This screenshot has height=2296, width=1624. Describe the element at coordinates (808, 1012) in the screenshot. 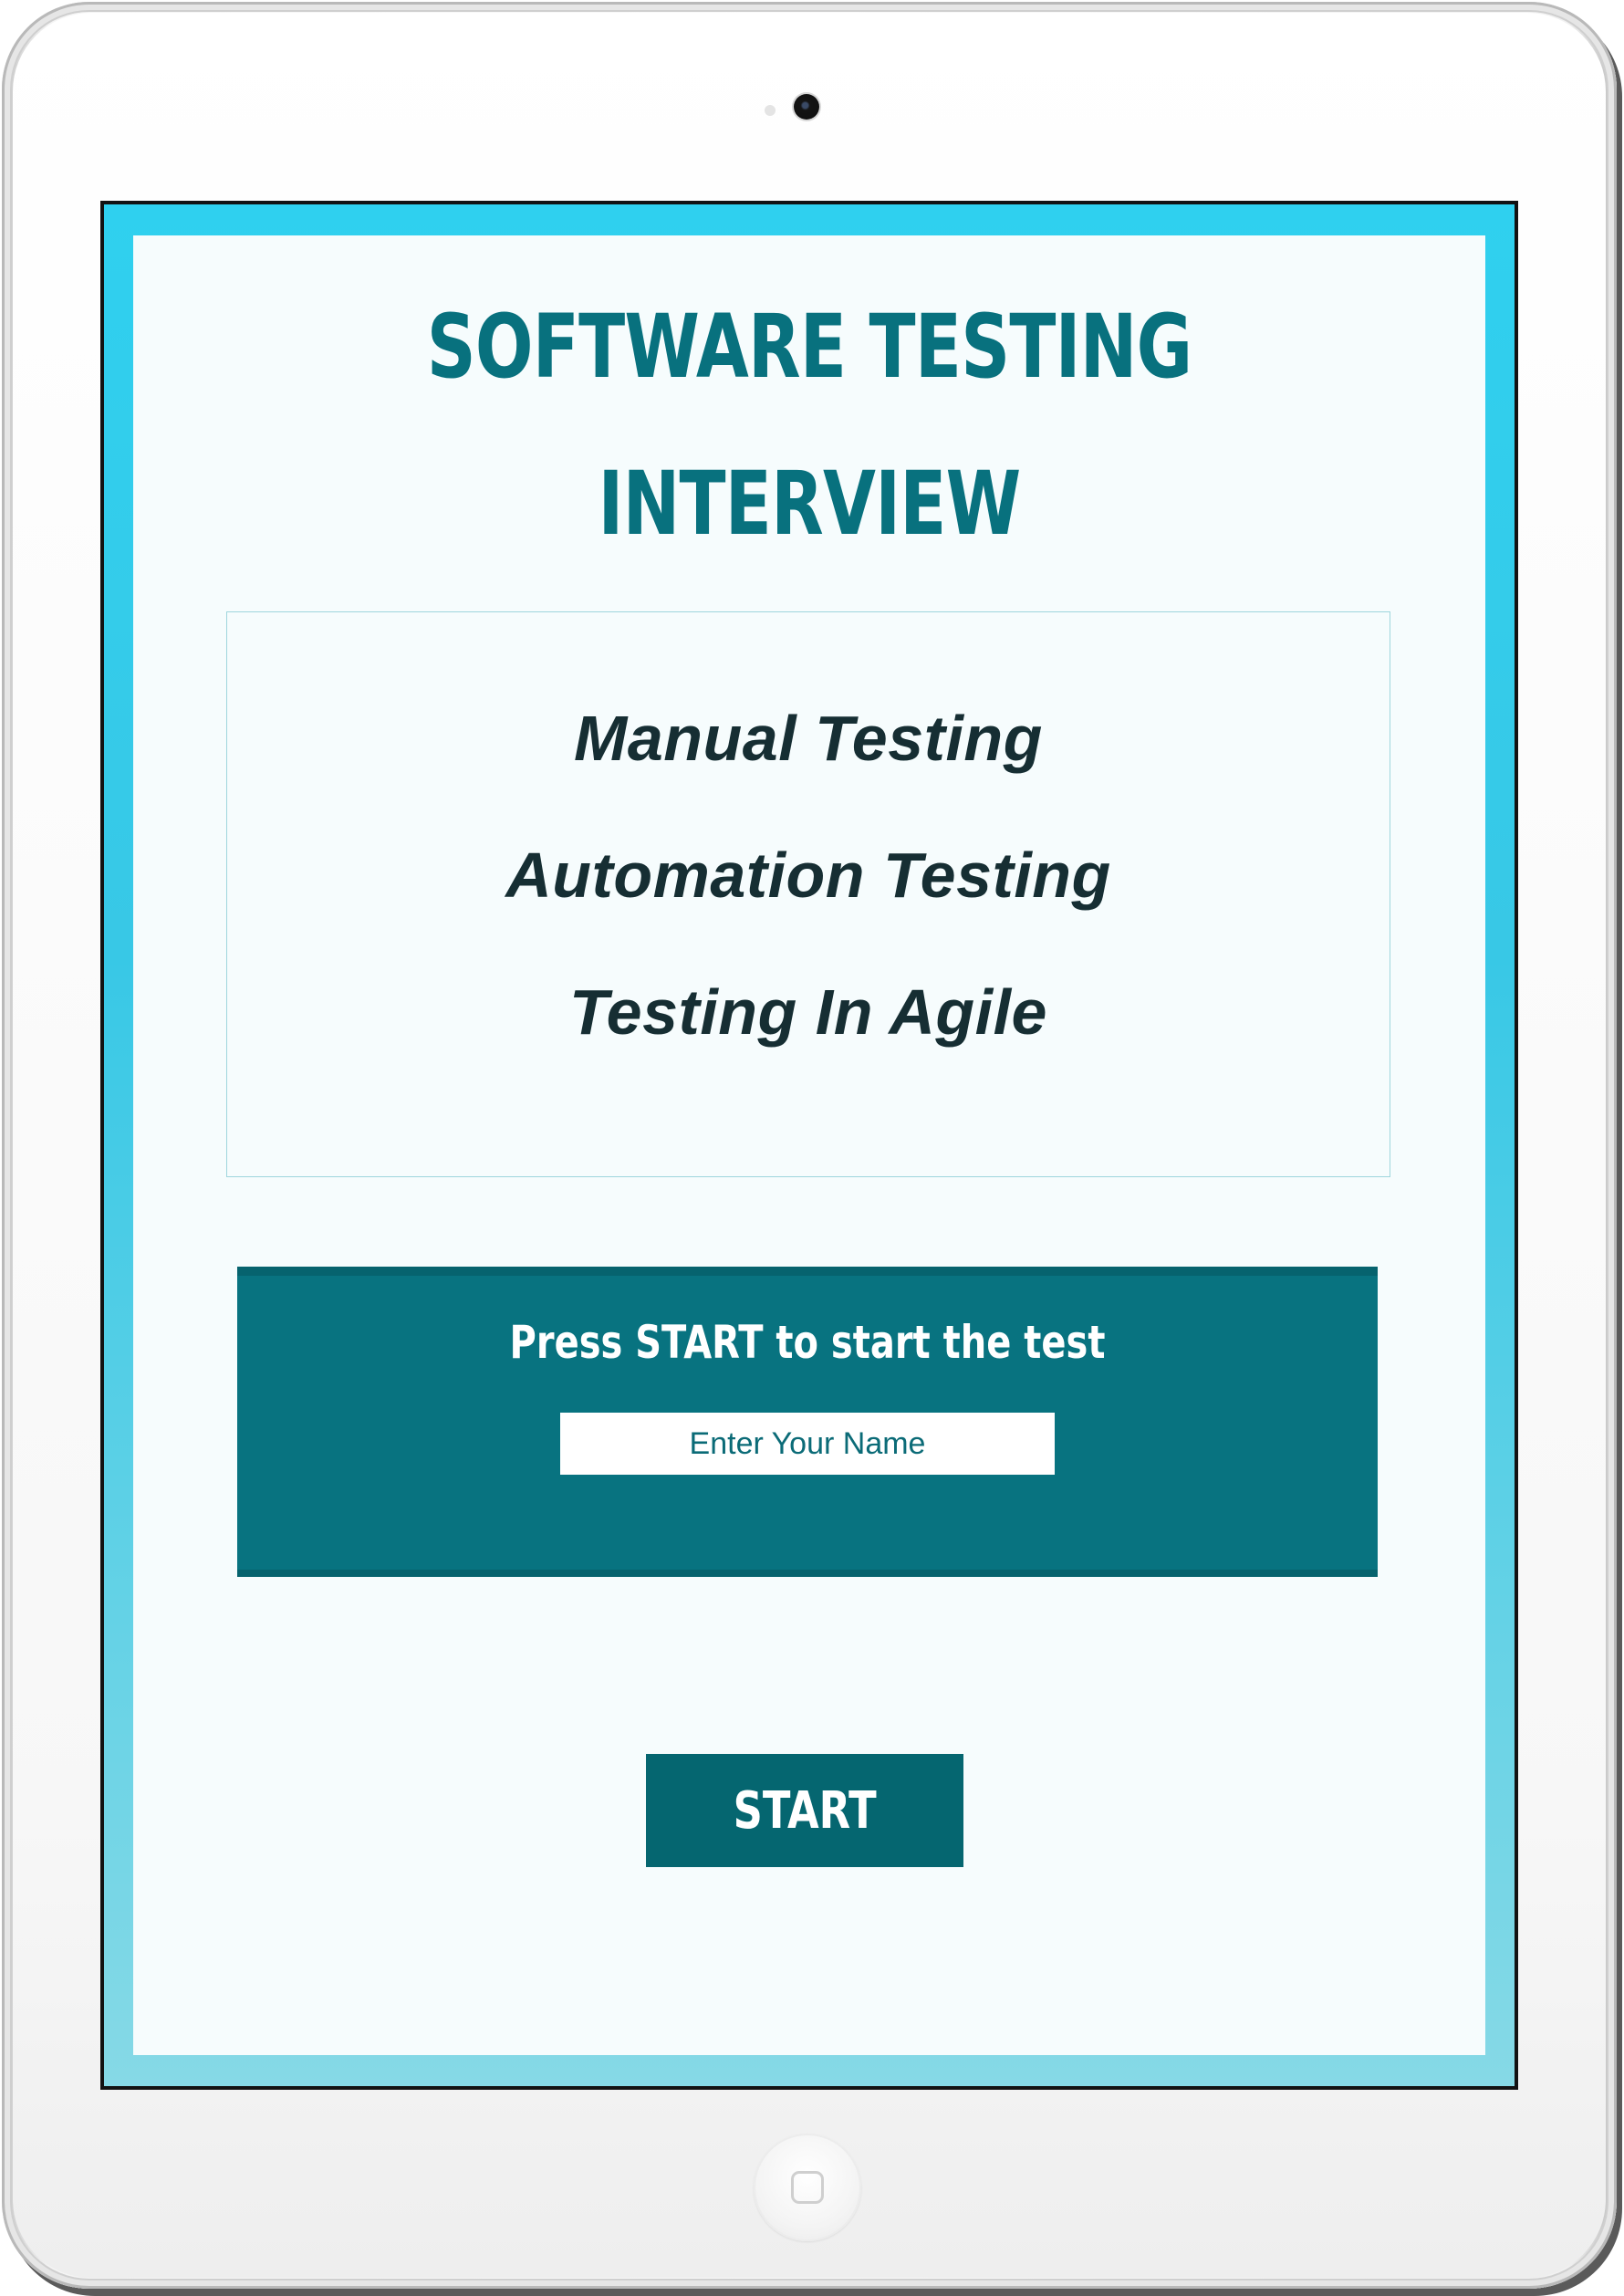

I see `topic-testing-in-agile: Testing In Agile` at that location.